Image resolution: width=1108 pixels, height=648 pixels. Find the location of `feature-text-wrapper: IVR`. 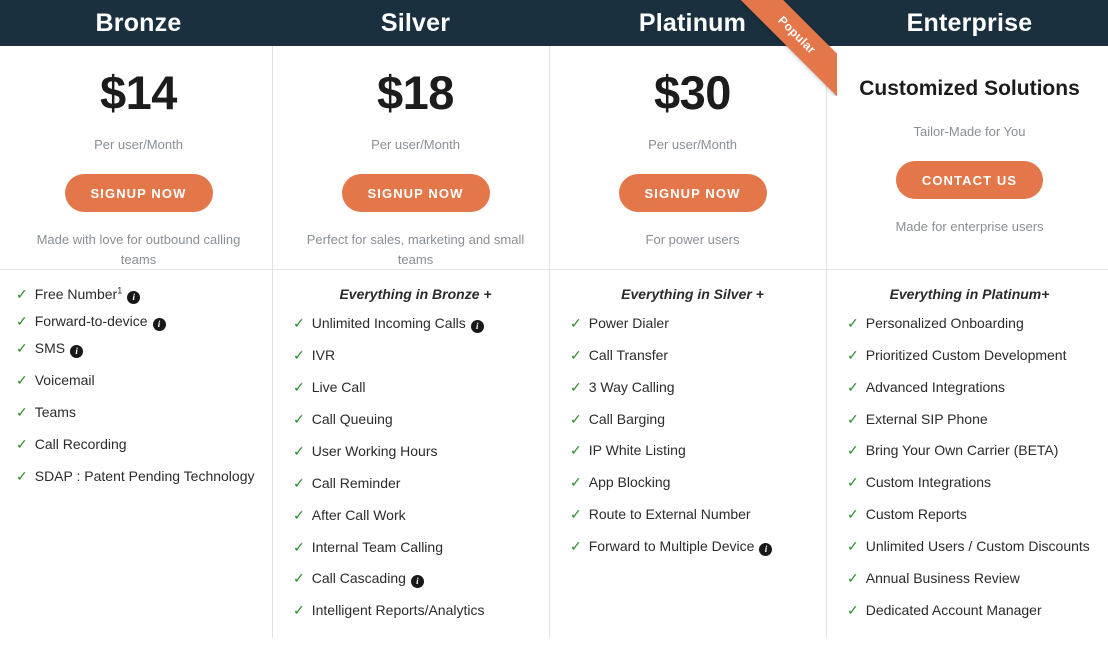

feature-text-wrapper: IVR is located at coordinates (425, 356).